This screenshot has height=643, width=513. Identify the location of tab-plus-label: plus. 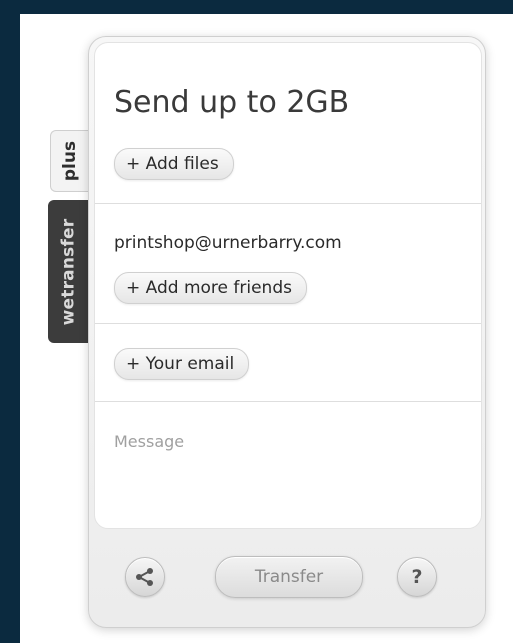
(70, 161).